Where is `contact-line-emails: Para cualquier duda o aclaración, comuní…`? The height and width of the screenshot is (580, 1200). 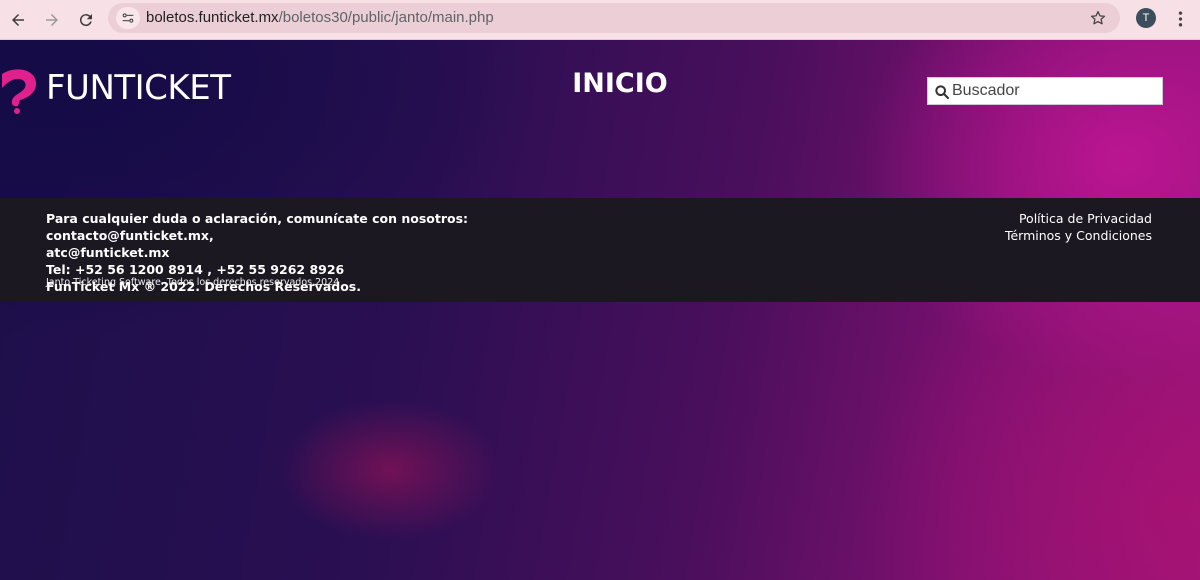
contact-line-emails: Para cualquier duda o aclaración, comuní… is located at coordinates (257, 227).